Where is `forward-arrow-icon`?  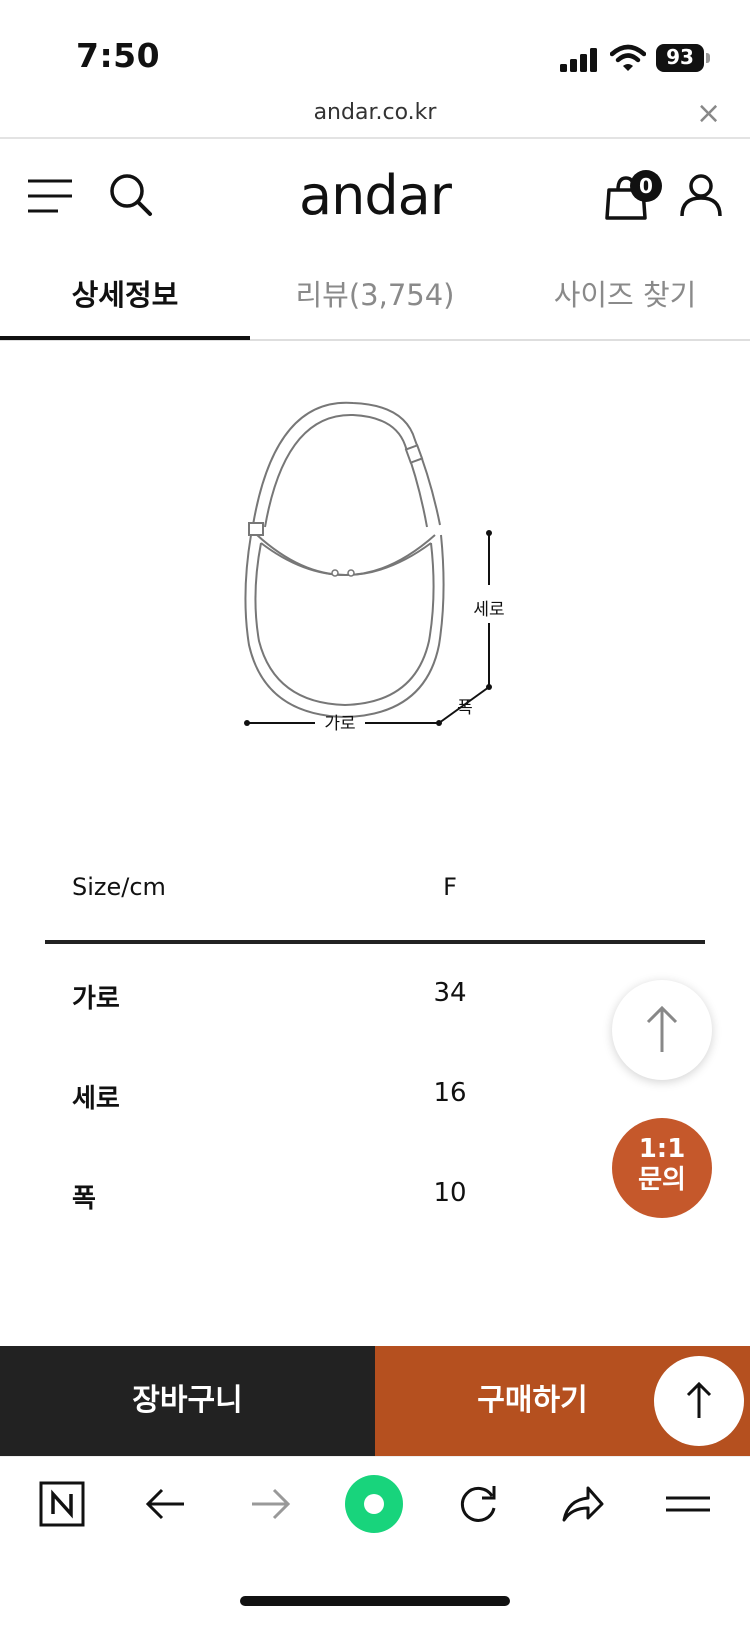
forward-arrow-icon is located at coordinates (270, 1504).